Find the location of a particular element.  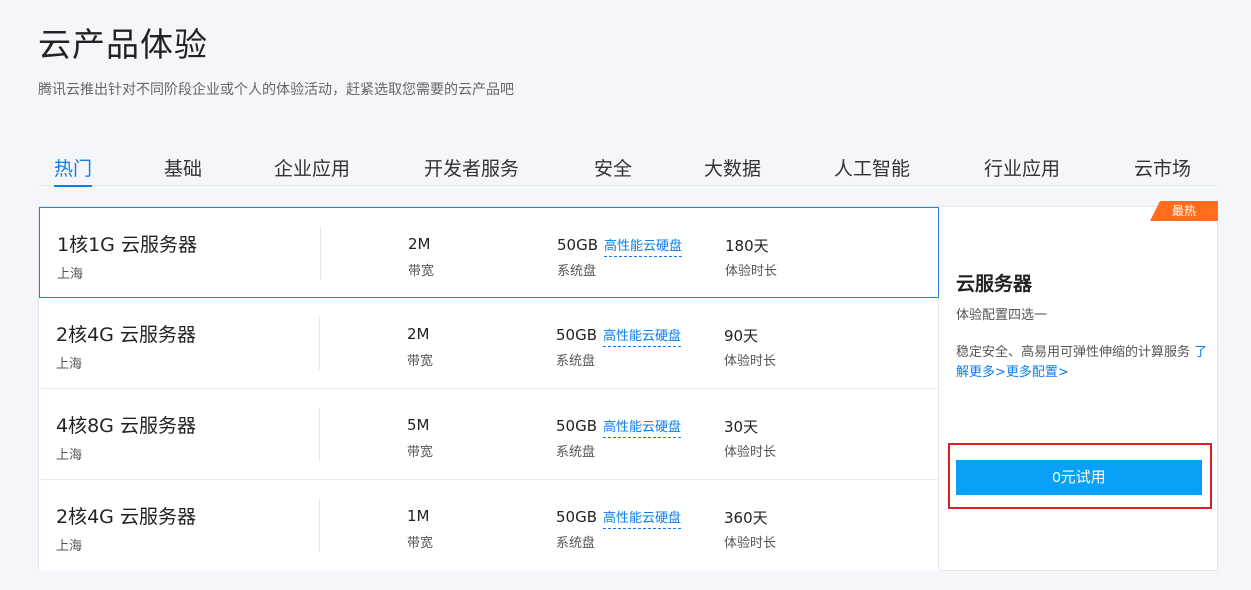

bandwidth-value: 1M is located at coordinates (418, 516).